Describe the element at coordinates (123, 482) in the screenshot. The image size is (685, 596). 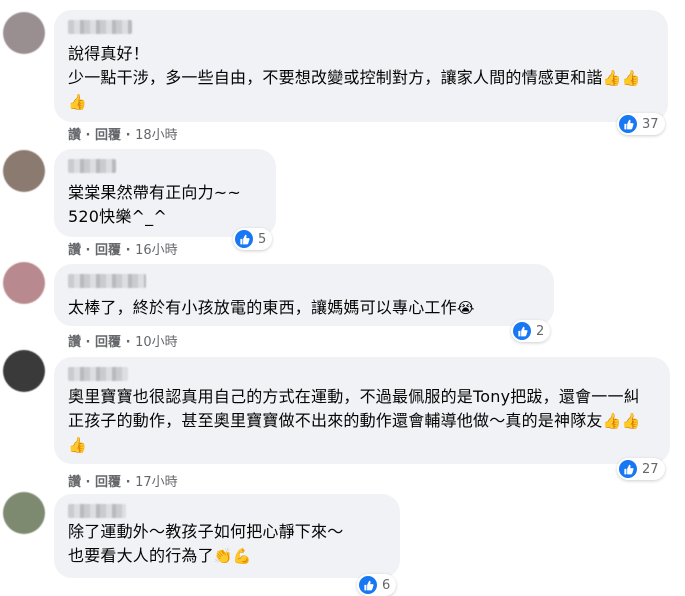
I see `comment-actions: 讚 · 回覆 · 17小時` at that location.